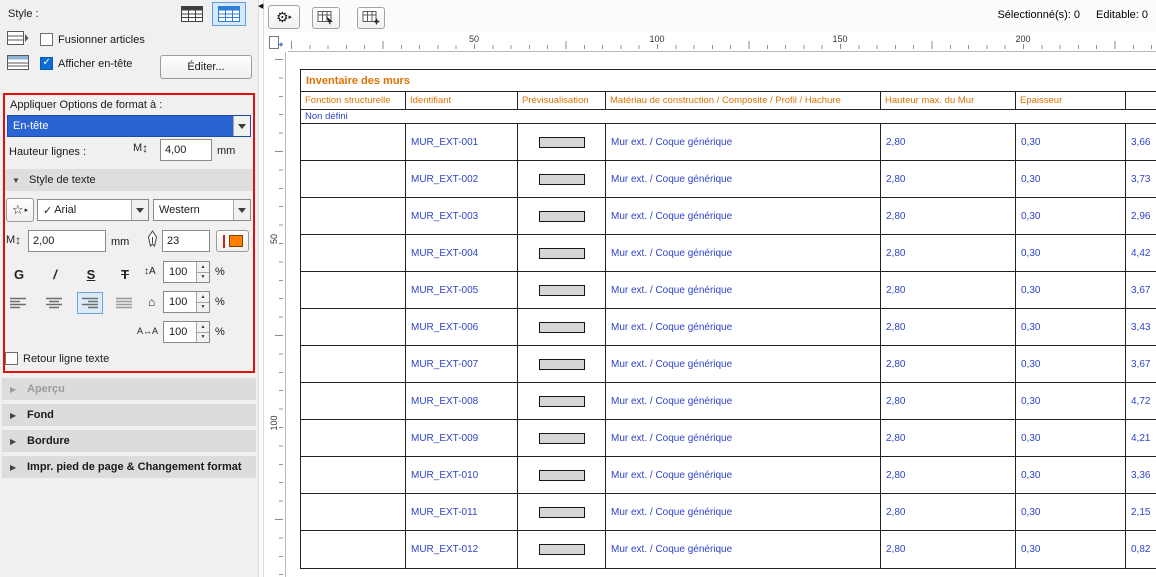  What do you see at coordinates (46, 39) in the screenshot?
I see `fusionner-checkbox` at bounding box center [46, 39].